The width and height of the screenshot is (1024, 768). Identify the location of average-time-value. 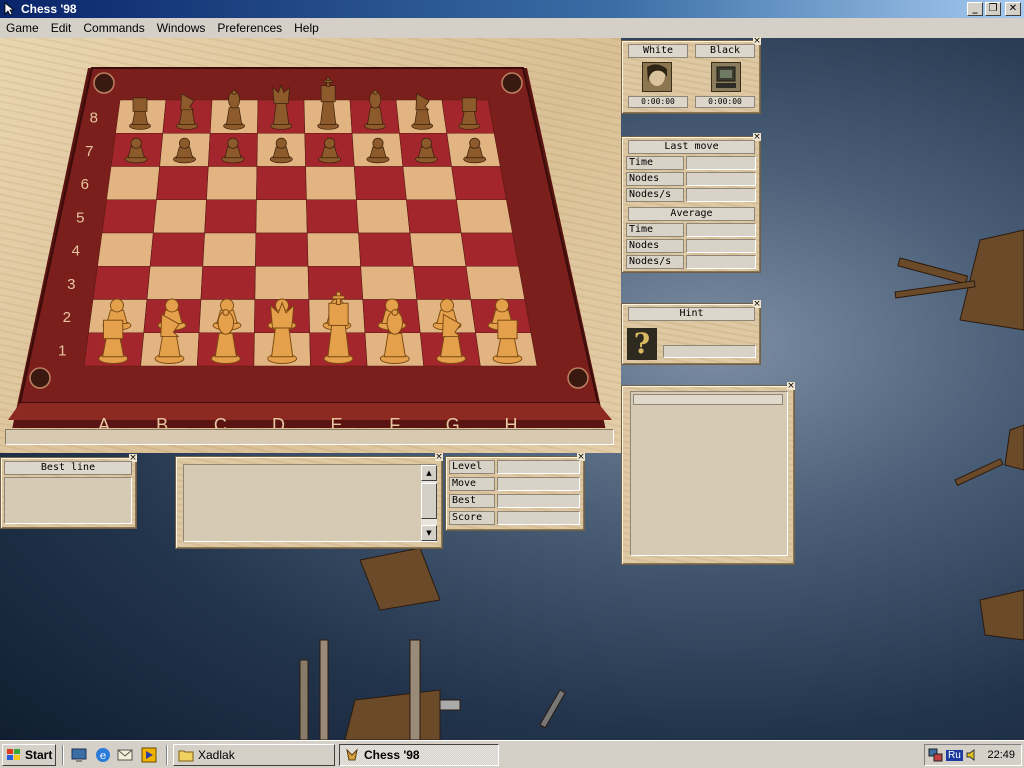
(721, 230).